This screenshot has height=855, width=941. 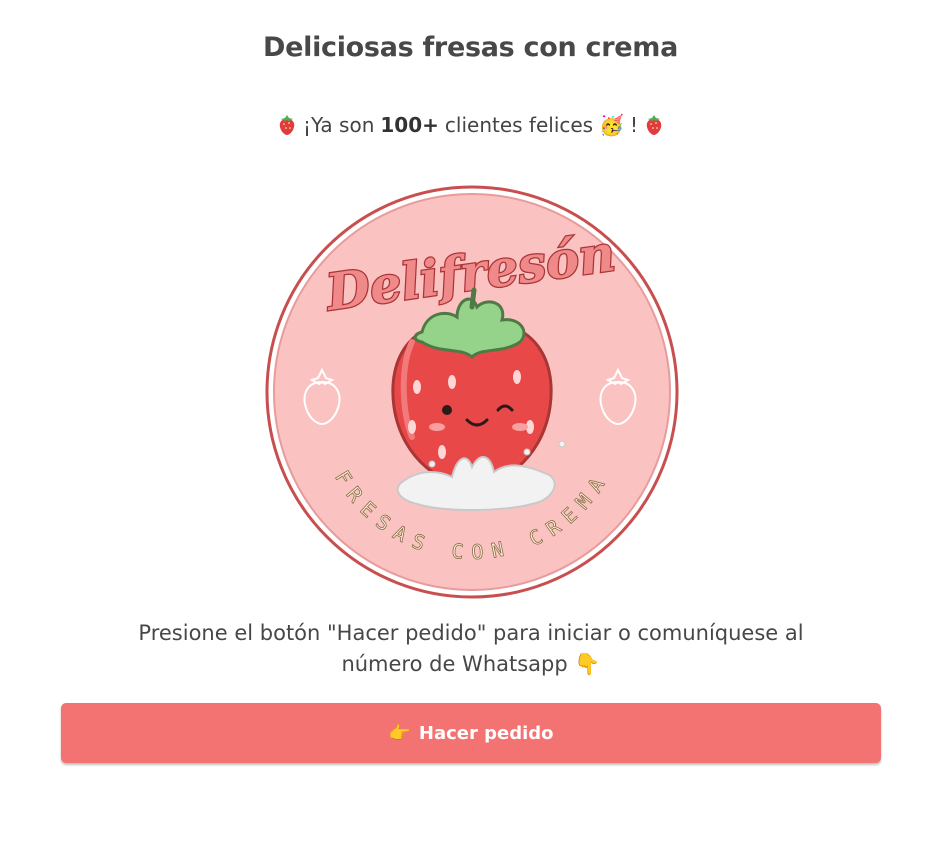 I want to click on pointing-right-icon: 👉, so click(x=399, y=733).